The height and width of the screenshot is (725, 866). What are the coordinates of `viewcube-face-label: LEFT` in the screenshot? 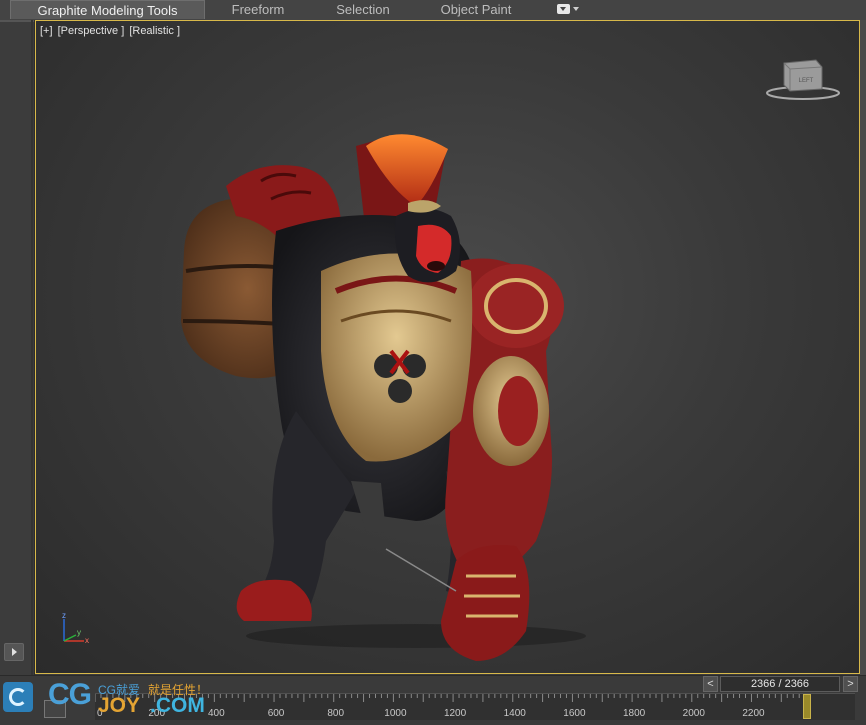 It's located at (806, 81).